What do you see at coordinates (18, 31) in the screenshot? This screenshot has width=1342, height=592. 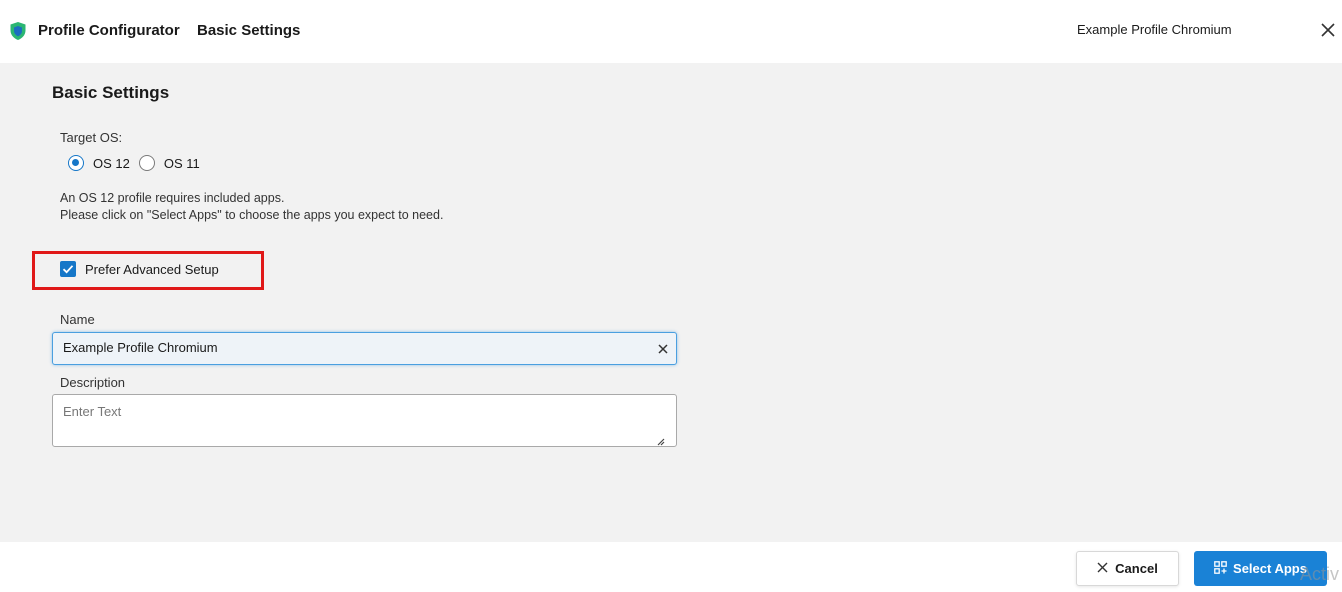 I see `shield-logo-icon` at bounding box center [18, 31].